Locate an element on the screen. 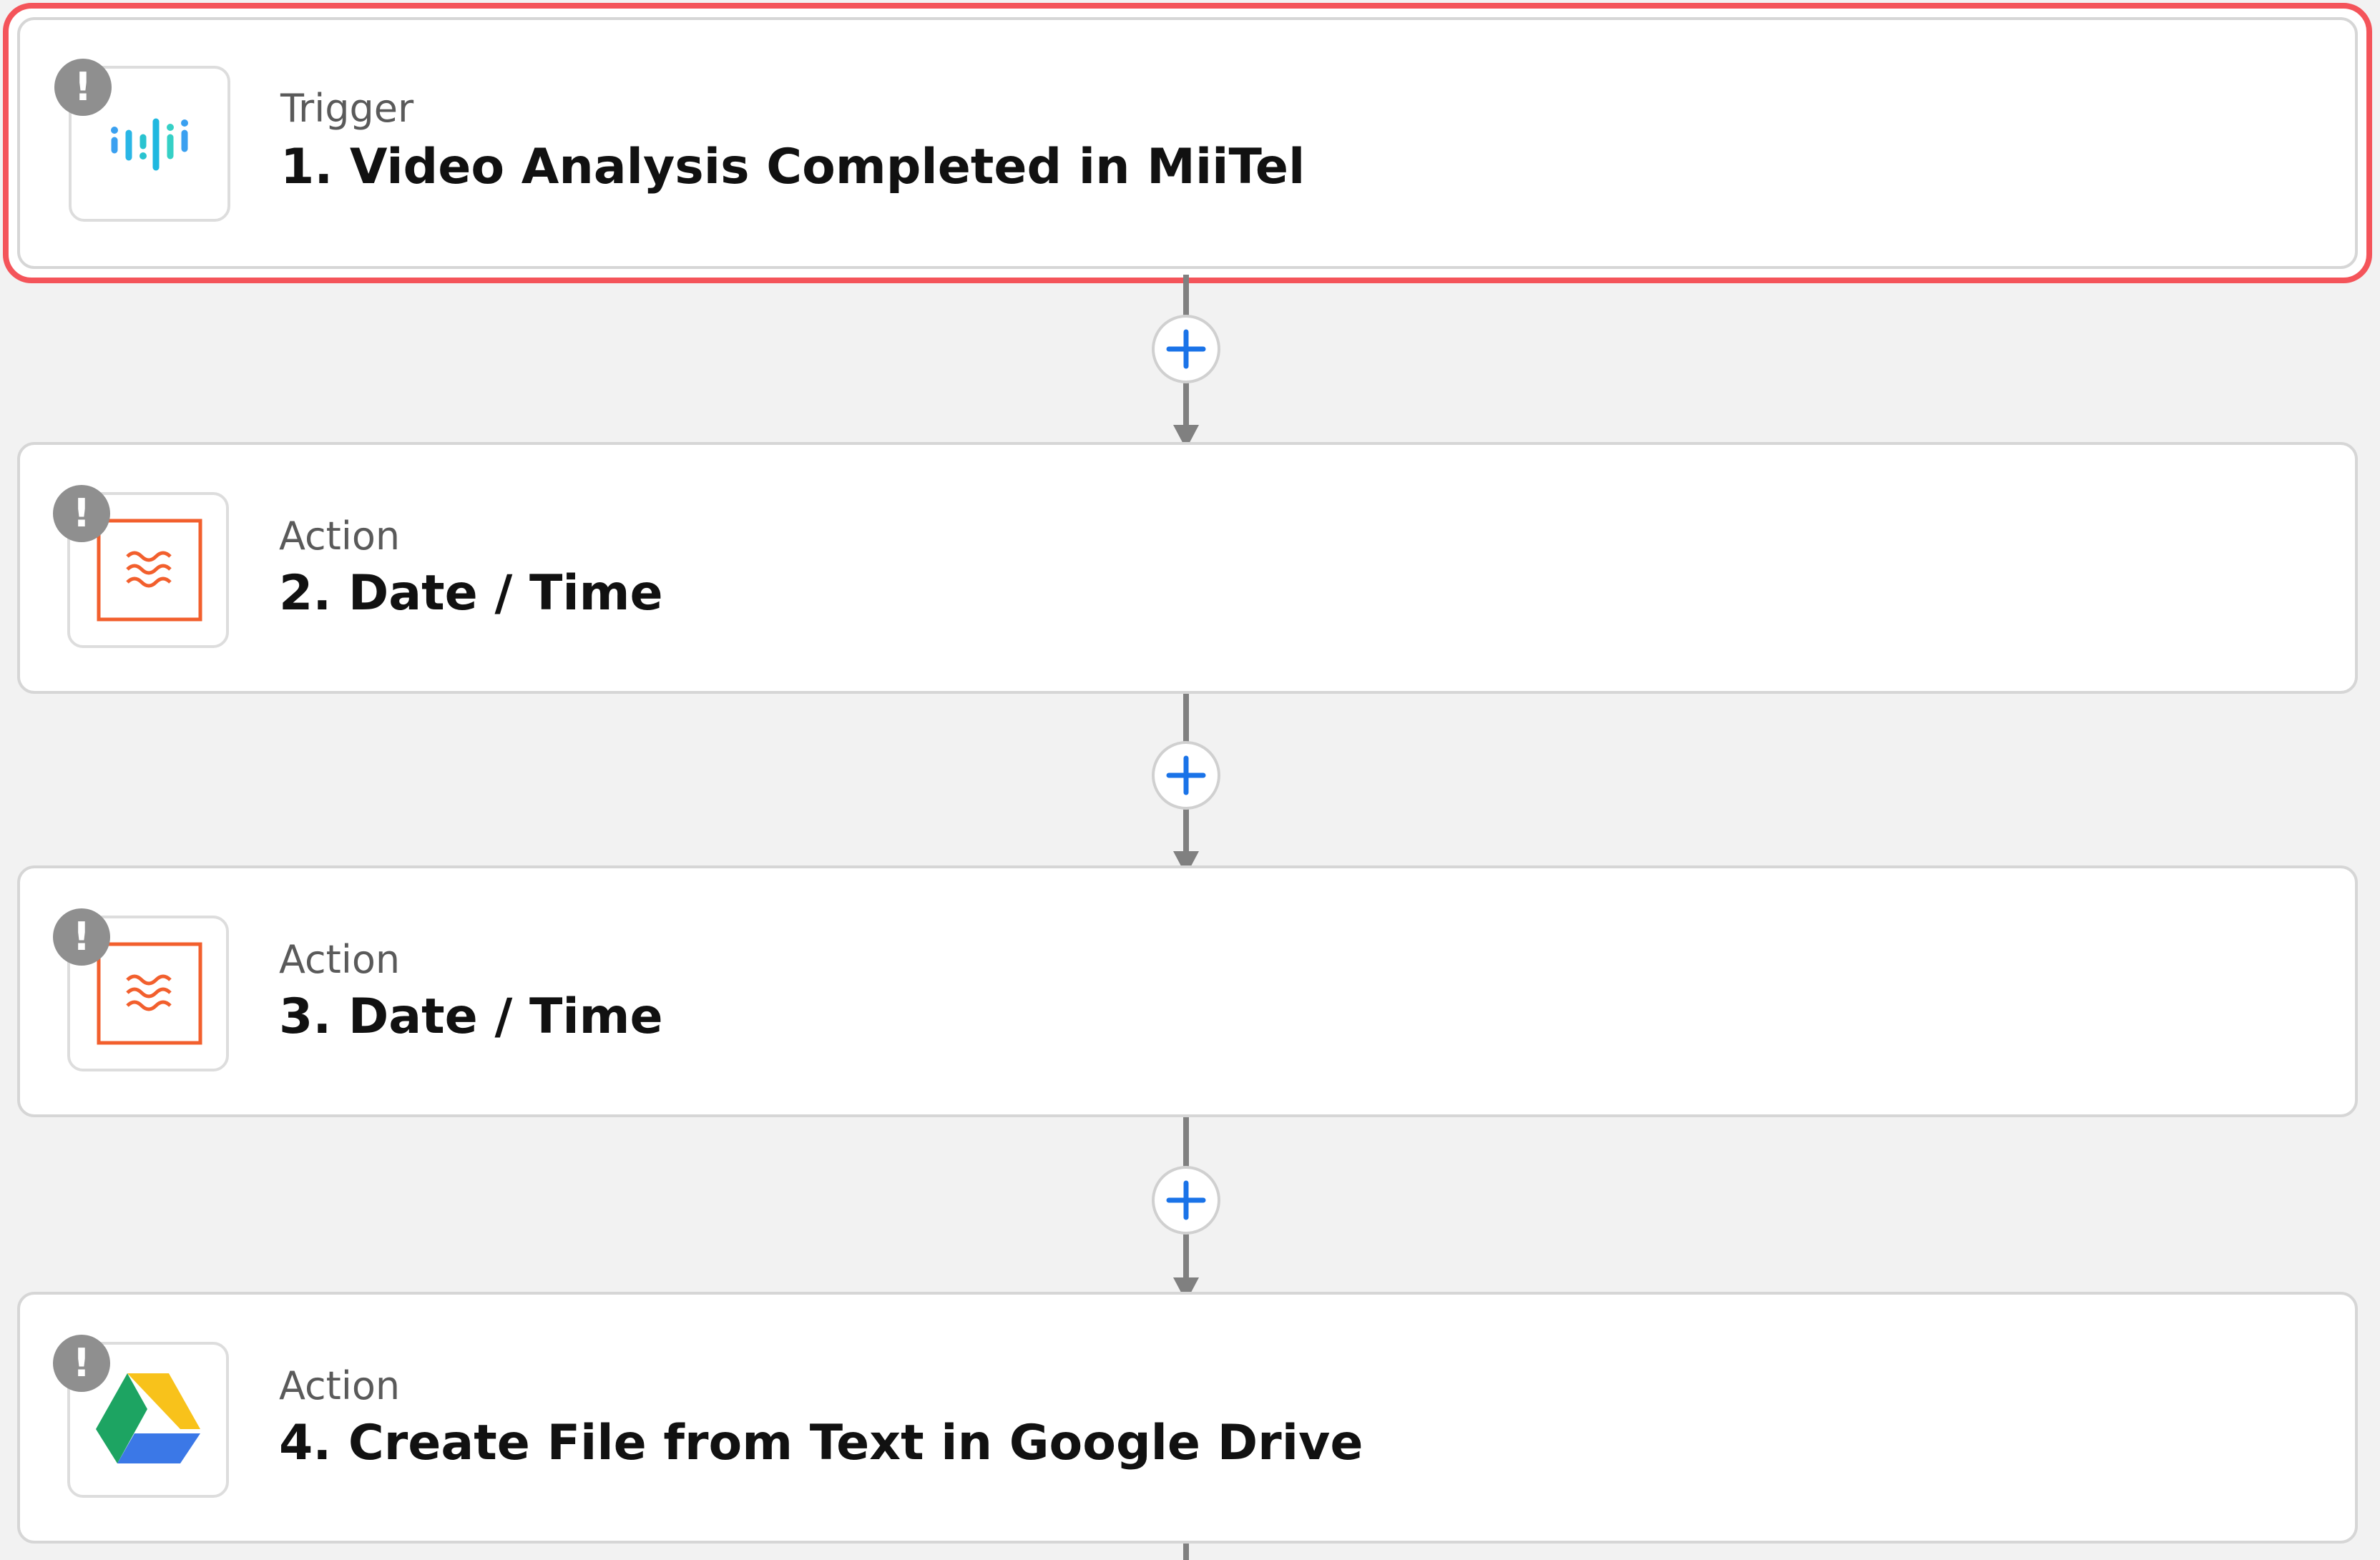  step-title: 3. Date / Time is located at coordinates (471, 1017).